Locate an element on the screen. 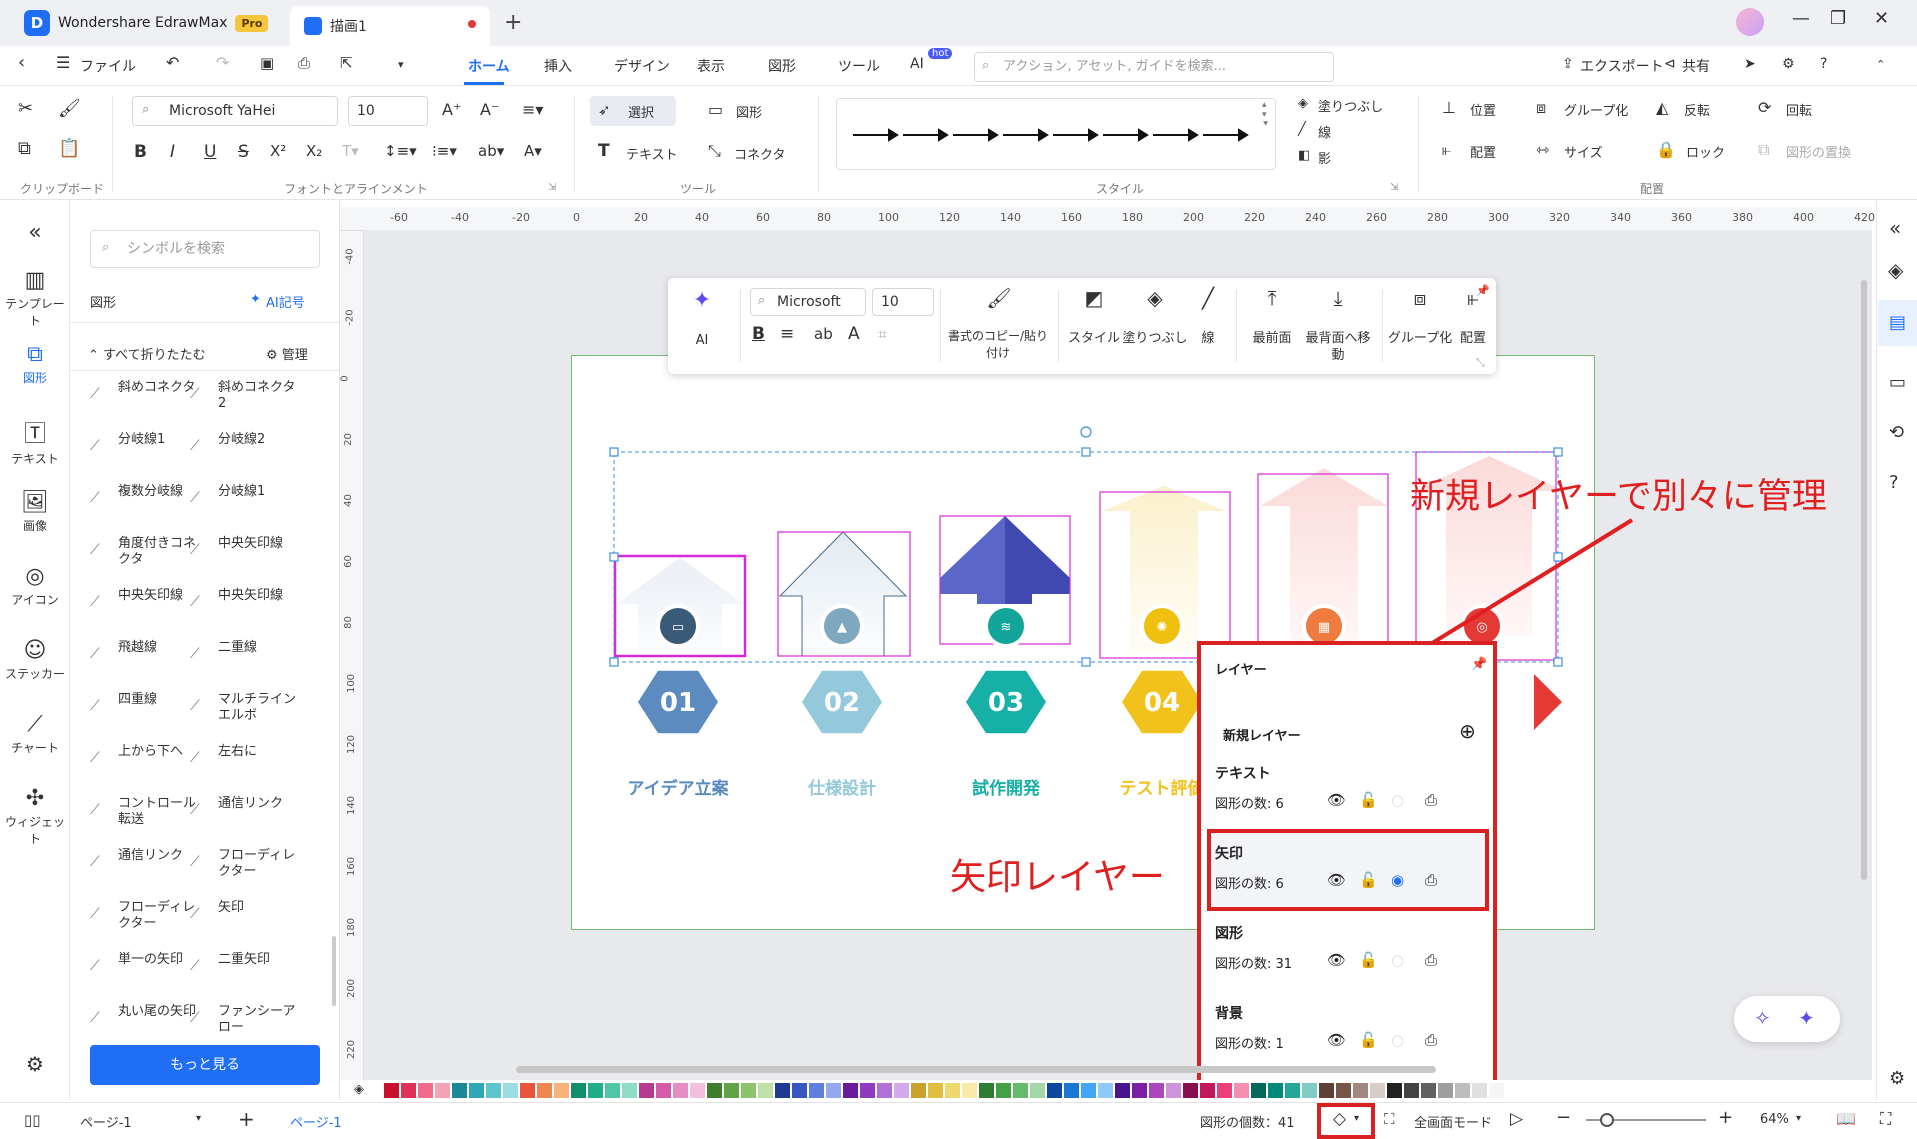 This screenshot has height=1139, width=1917. help-icon: ? is located at coordinates (1823, 64).